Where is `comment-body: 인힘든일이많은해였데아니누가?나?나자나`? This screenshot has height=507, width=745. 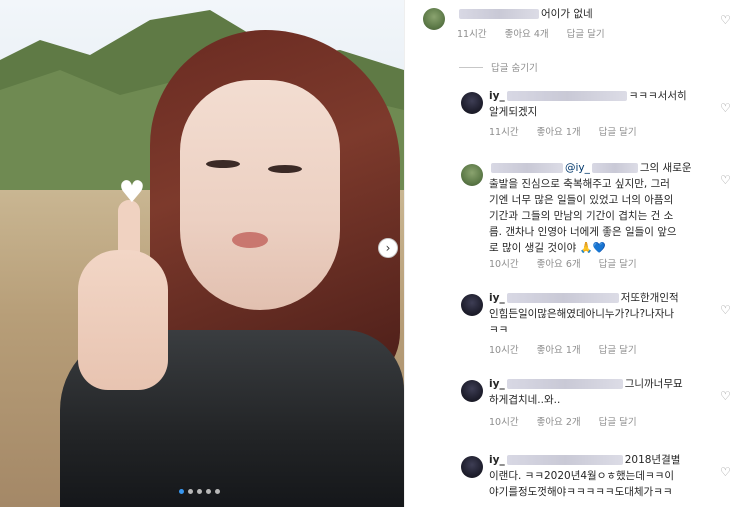 comment-body: 인힘든일이많은해였데아니누가?나?나자나 is located at coordinates (582, 314).